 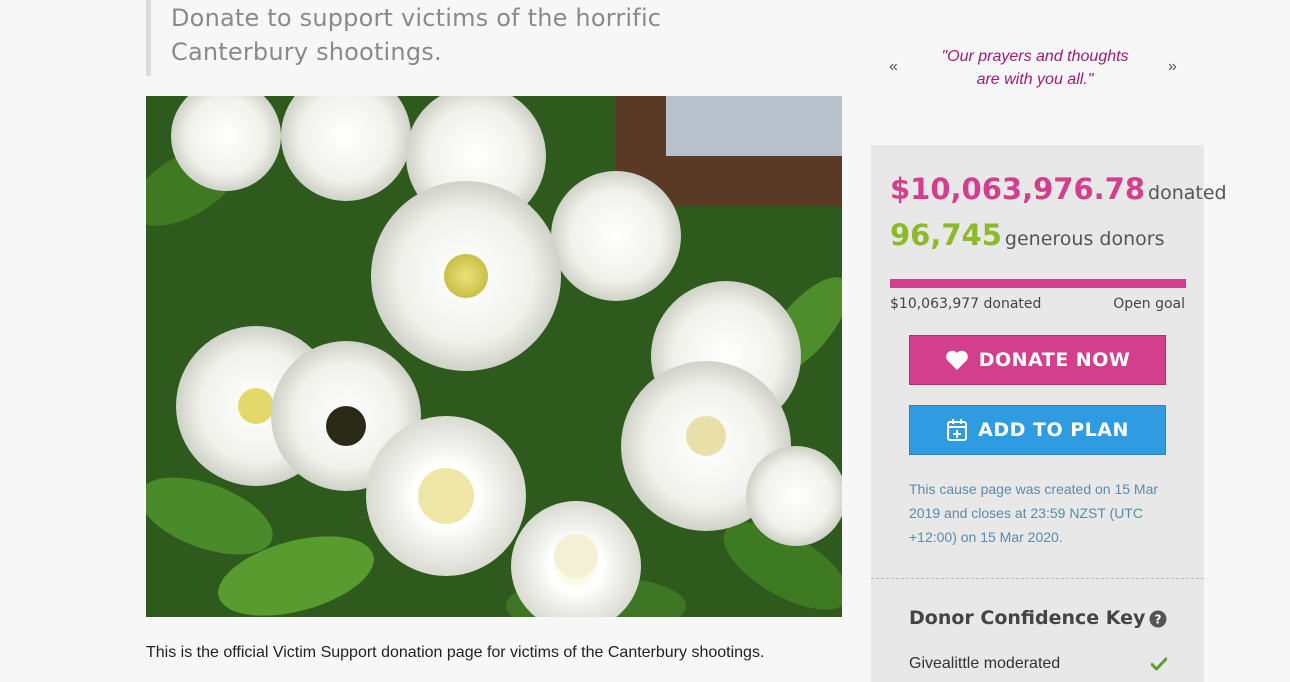 I want to click on amount-donated: $10,063,976.78, so click(x=1018, y=189).